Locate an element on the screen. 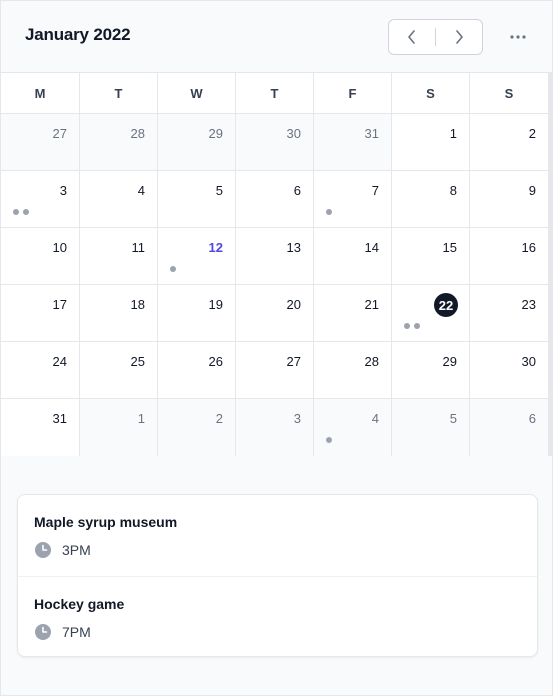  day-number: 1 is located at coordinates (141, 418).